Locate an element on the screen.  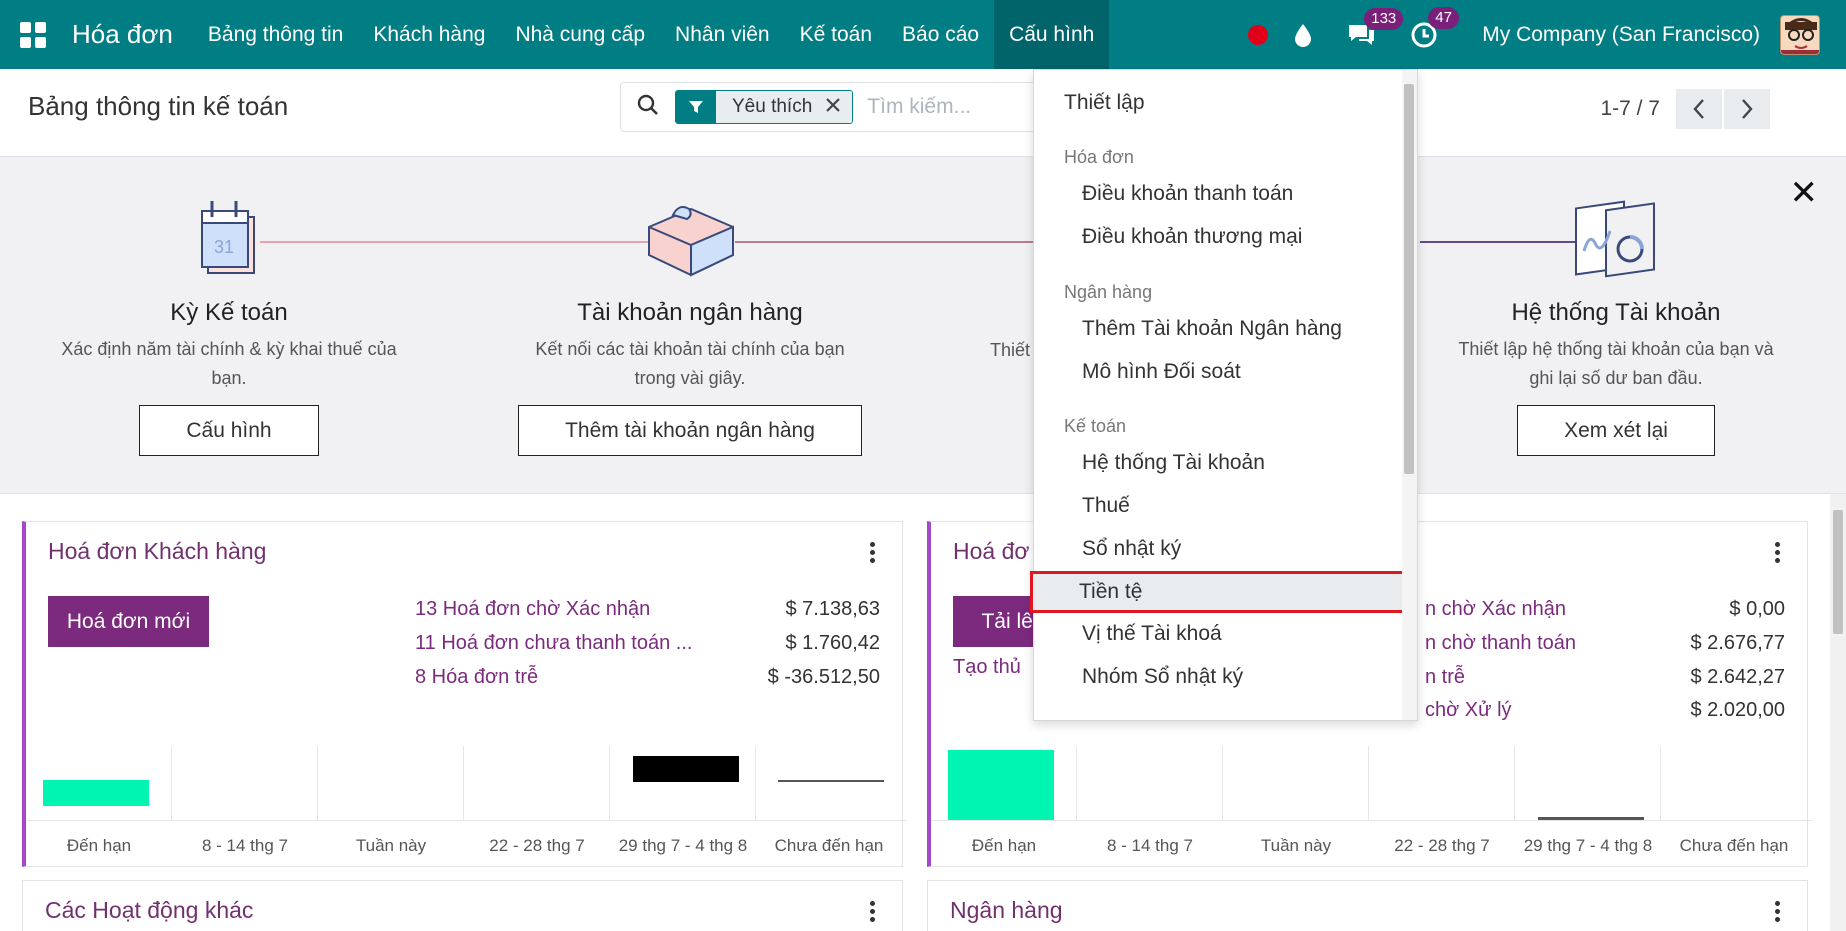
grid-icon is located at coordinates (33, 34).